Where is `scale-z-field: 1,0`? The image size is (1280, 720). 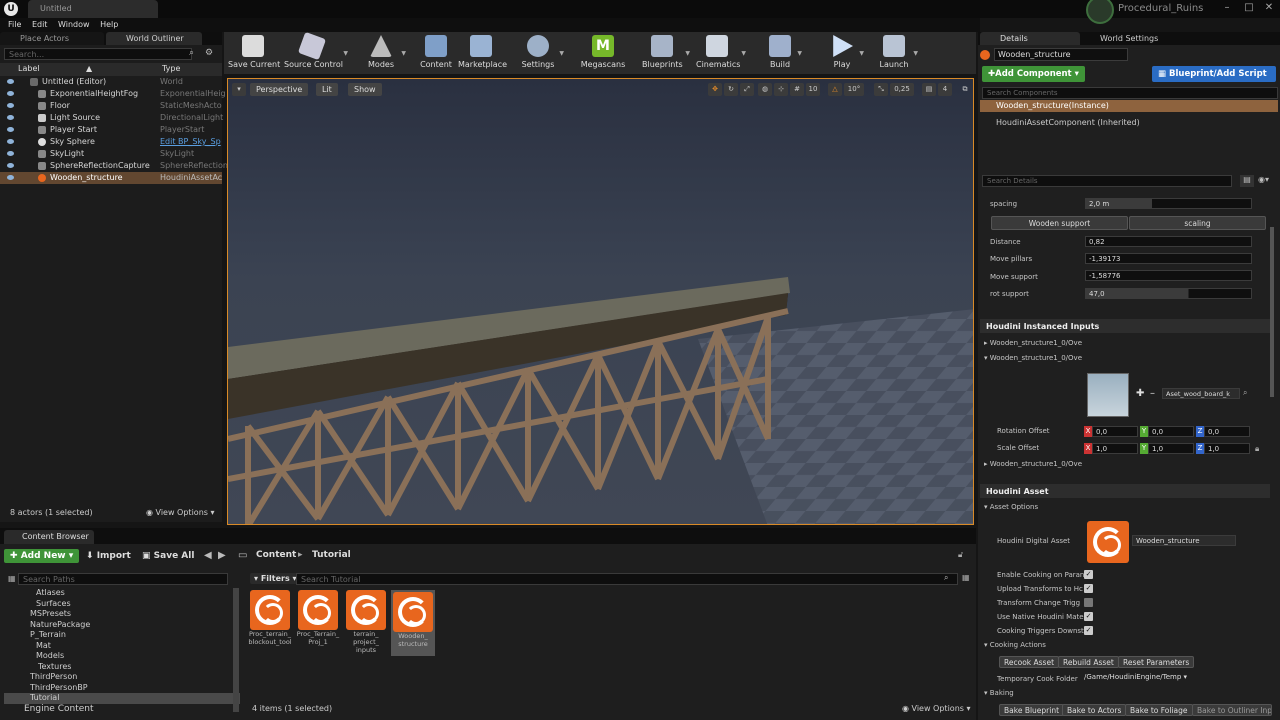 scale-z-field: 1,0 is located at coordinates (1227, 448).